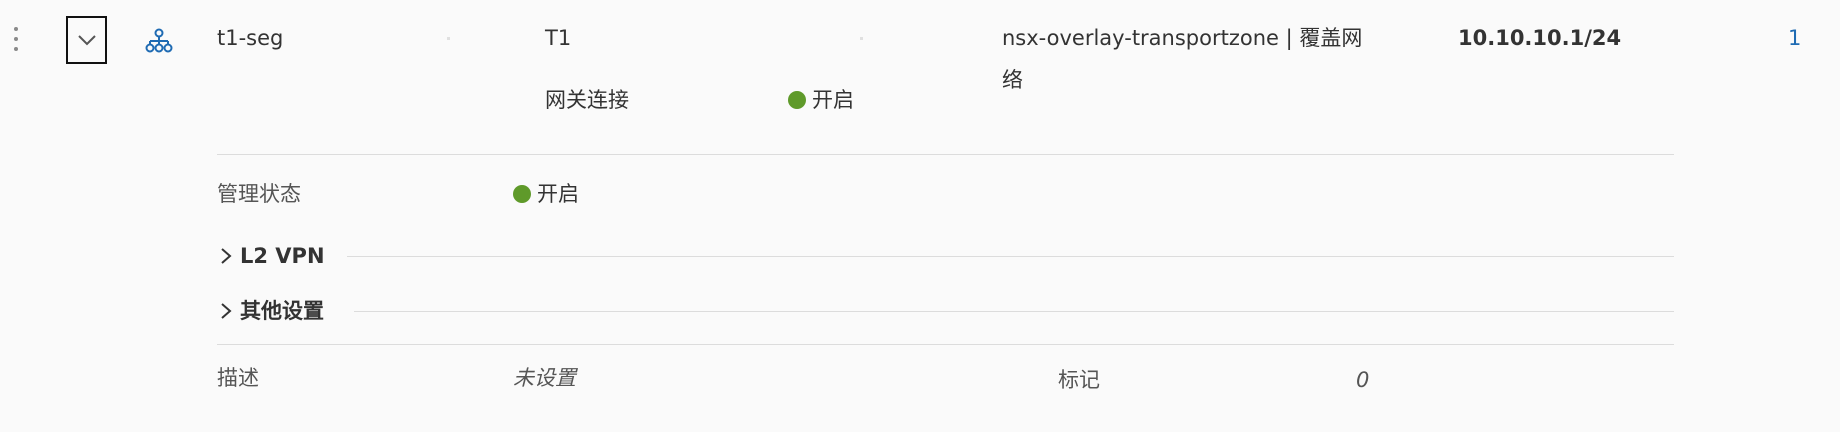 This screenshot has height=432, width=1840. I want to click on l2vpn-section-toggle: L2 VPN, so click(272, 256).